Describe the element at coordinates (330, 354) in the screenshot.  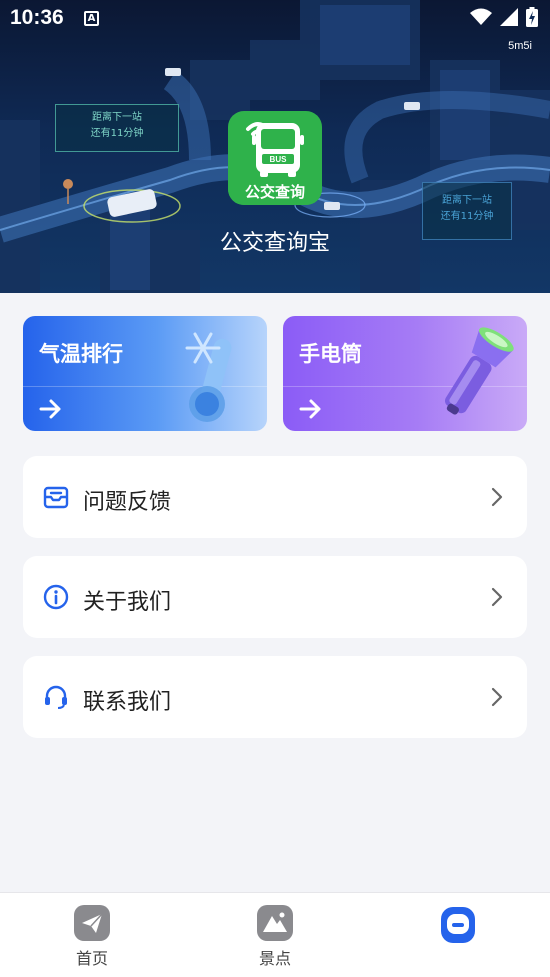
I see `flashlight-title: 手电筒` at that location.